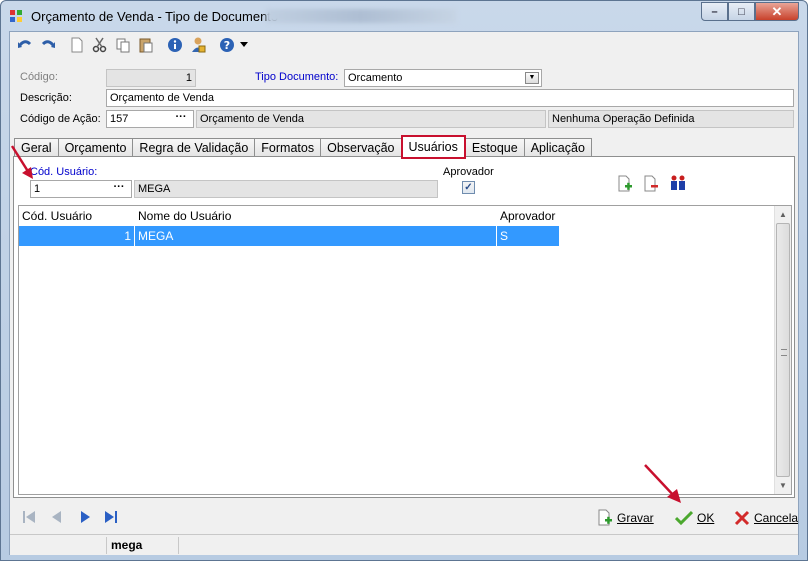 This screenshot has width=808, height=561. What do you see at coordinates (706, 518) in the screenshot?
I see `ok-label: OK` at bounding box center [706, 518].